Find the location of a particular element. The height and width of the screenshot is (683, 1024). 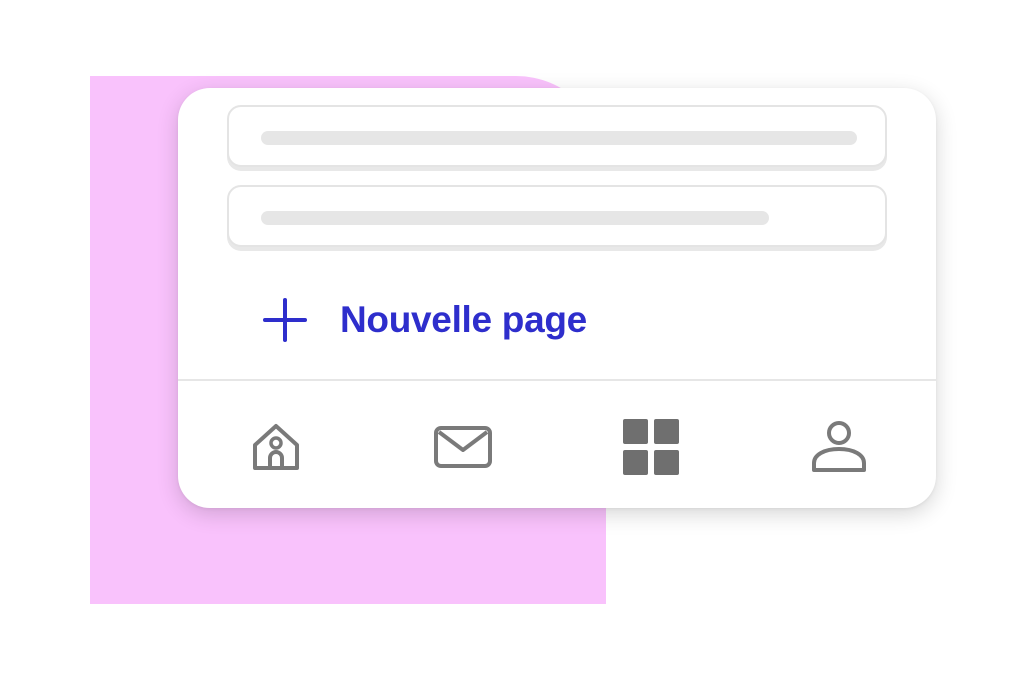

user-icon is located at coordinates (839, 446).